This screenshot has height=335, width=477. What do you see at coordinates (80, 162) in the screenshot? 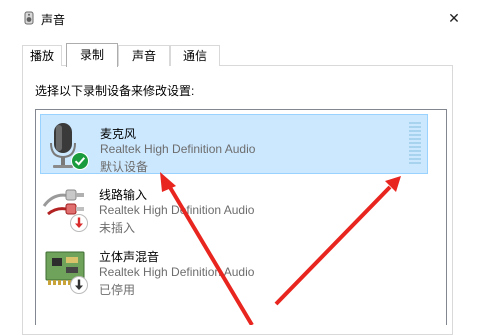
I see `check-badge-icon` at bounding box center [80, 162].